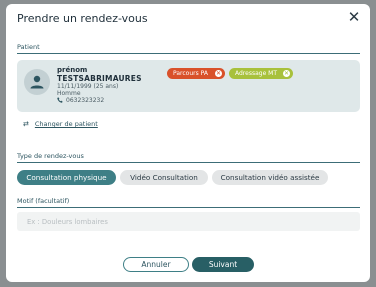 This screenshot has width=376, height=287. What do you see at coordinates (60, 100) in the screenshot?
I see `phone-icon` at bounding box center [60, 100].